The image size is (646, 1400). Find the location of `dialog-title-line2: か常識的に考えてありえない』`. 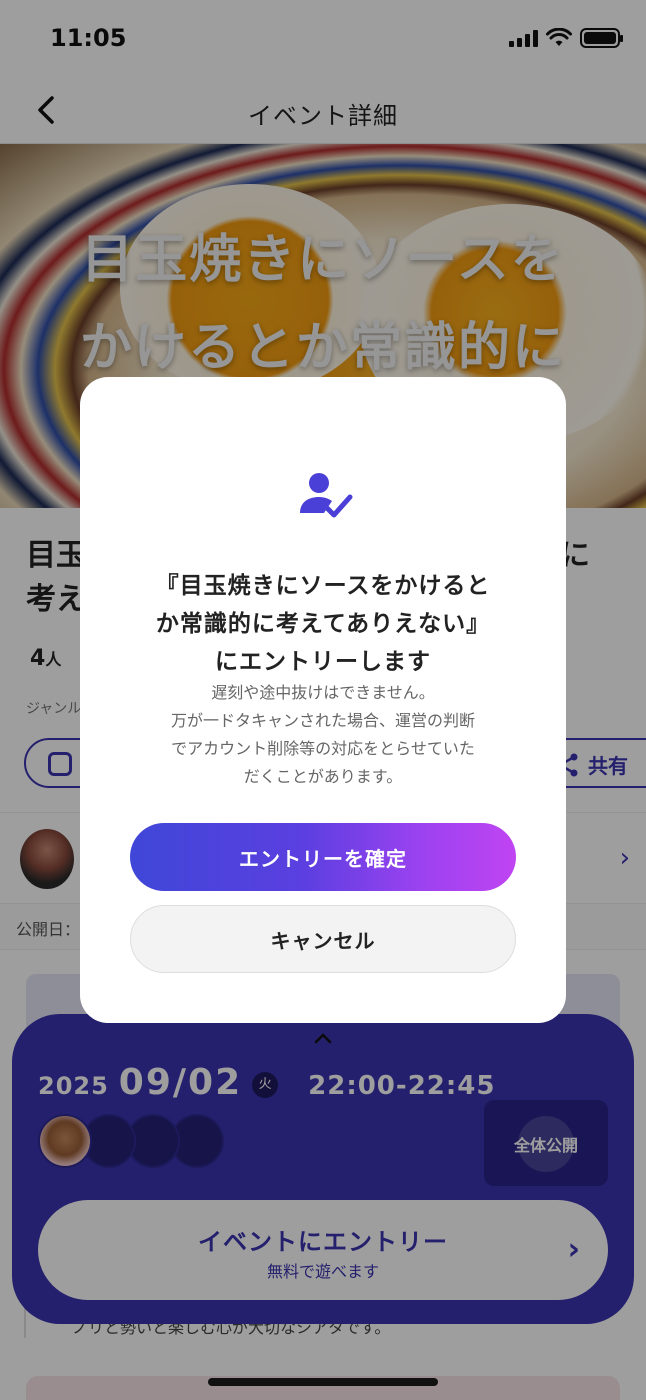

dialog-title-line2: か常識的に考えてありえない』 is located at coordinates (323, 624).